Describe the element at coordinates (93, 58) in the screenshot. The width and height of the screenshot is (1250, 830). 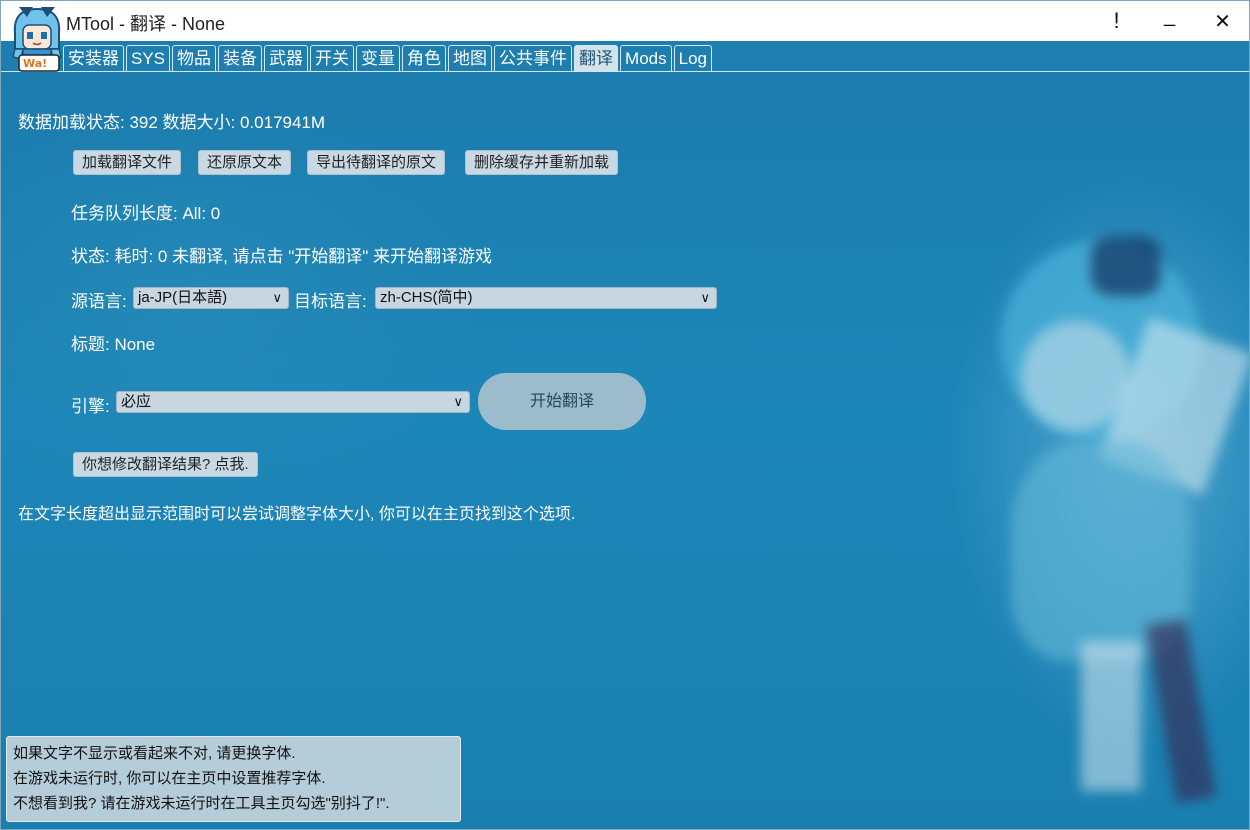
I see `tab-0: 安装器` at that location.